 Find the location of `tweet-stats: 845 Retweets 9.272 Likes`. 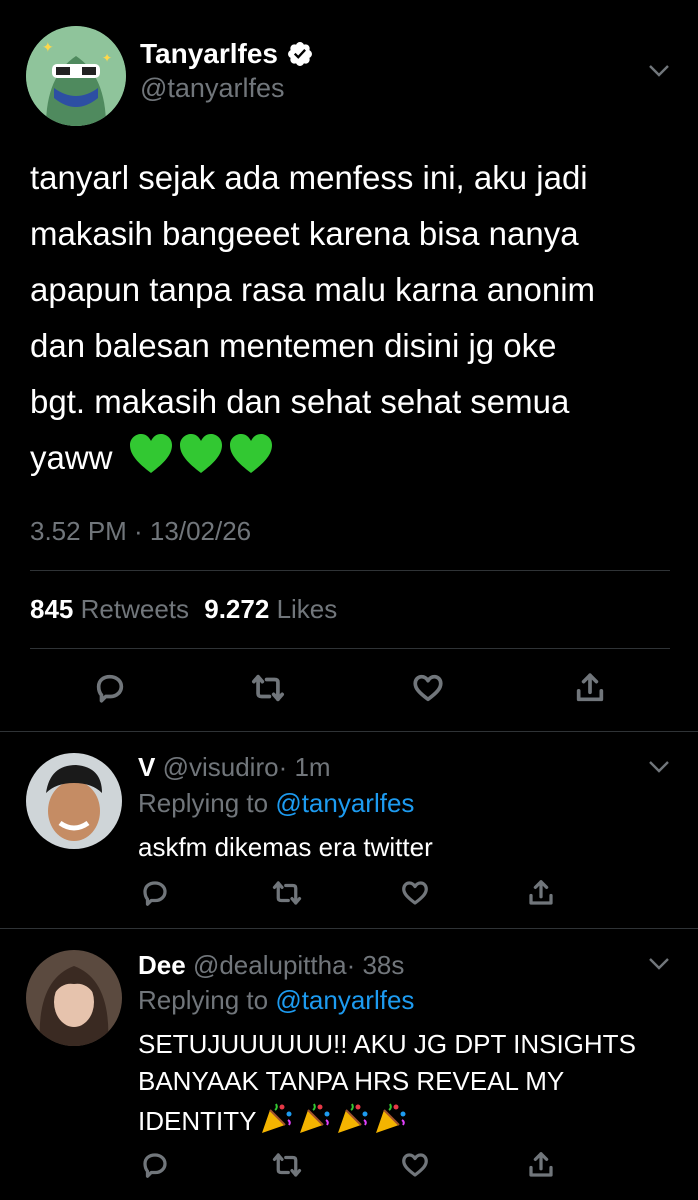

tweet-stats: 845 Retweets 9.272 Likes is located at coordinates (183, 609).